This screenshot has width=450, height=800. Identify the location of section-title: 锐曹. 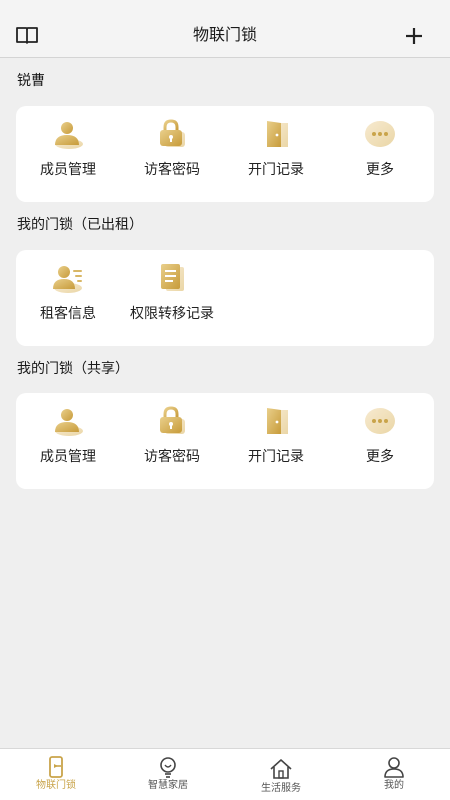
(31, 81).